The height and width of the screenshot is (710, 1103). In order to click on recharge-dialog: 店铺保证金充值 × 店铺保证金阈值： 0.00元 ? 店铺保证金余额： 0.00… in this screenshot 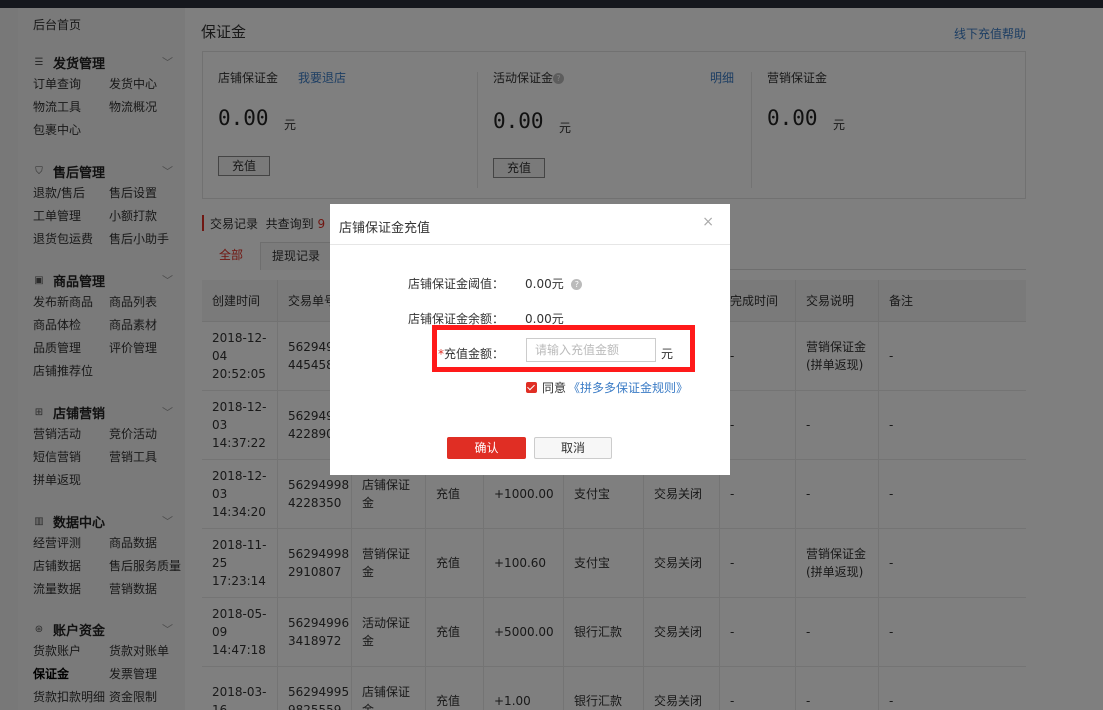, I will do `click(530, 339)`.